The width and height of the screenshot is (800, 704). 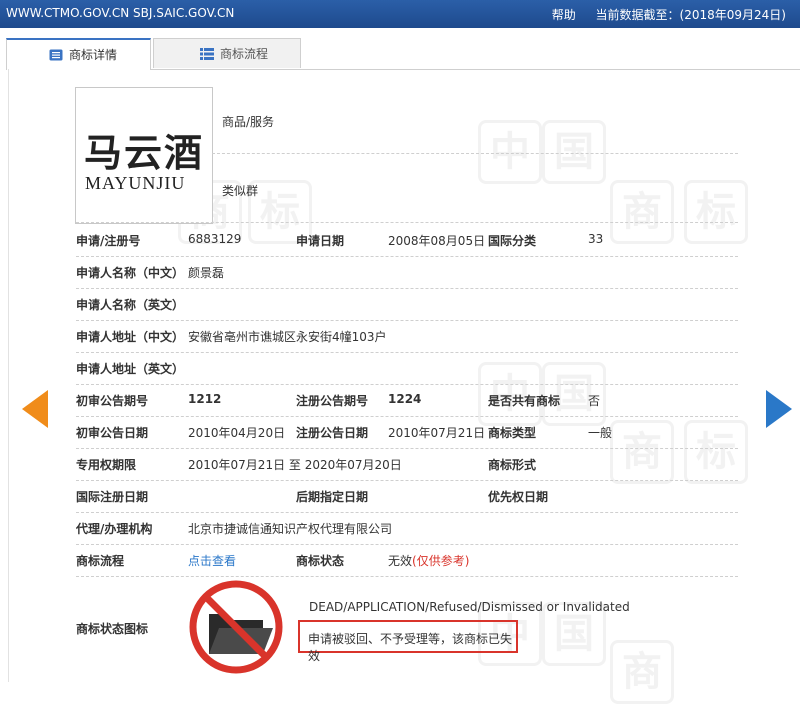 What do you see at coordinates (596, 239) in the screenshot?
I see `intl-class-value: 33` at bounding box center [596, 239].